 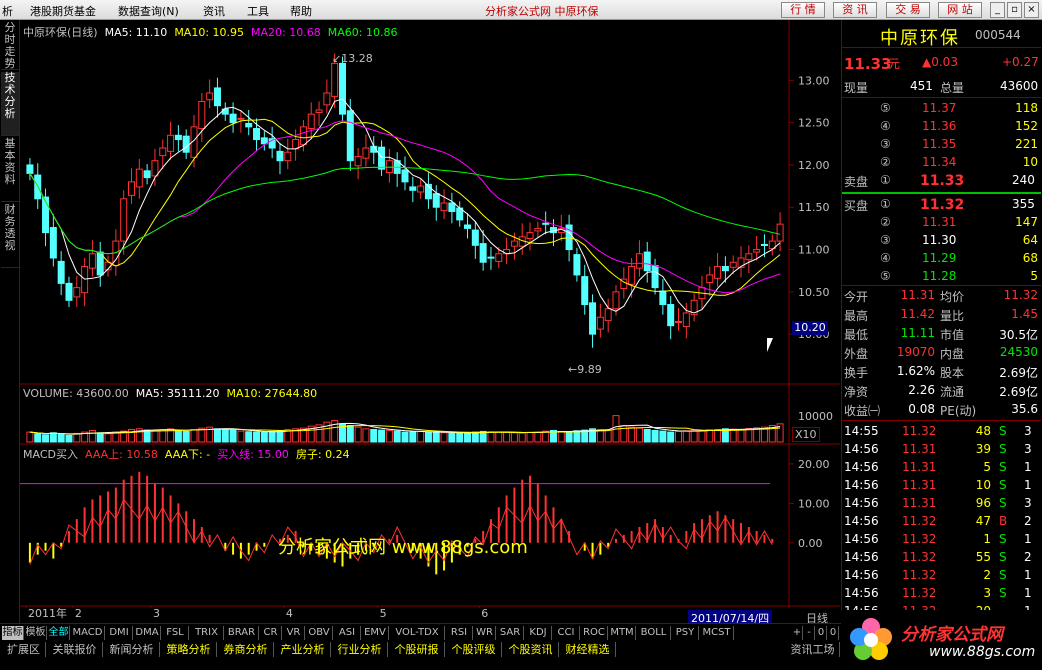 What do you see at coordinates (809, 633) in the screenshot?
I see `zoom-control: -` at bounding box center [809, 633].